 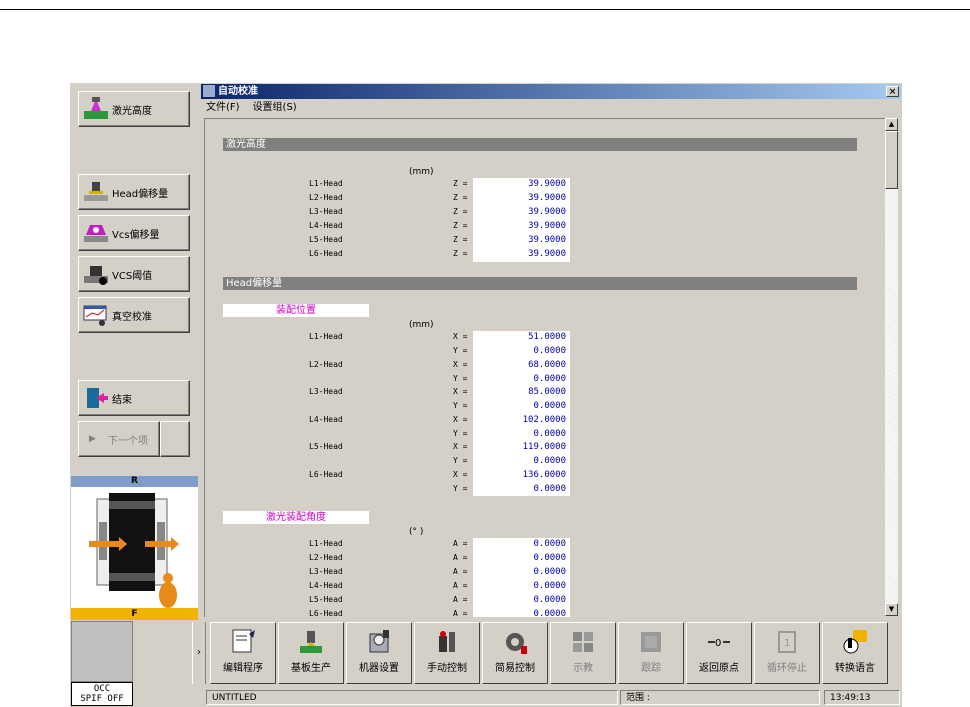 What do you see at coordinates (891, 609) in the screenshot?
I see `scroll-down-button: ▼` at bounding box center [891, 609].